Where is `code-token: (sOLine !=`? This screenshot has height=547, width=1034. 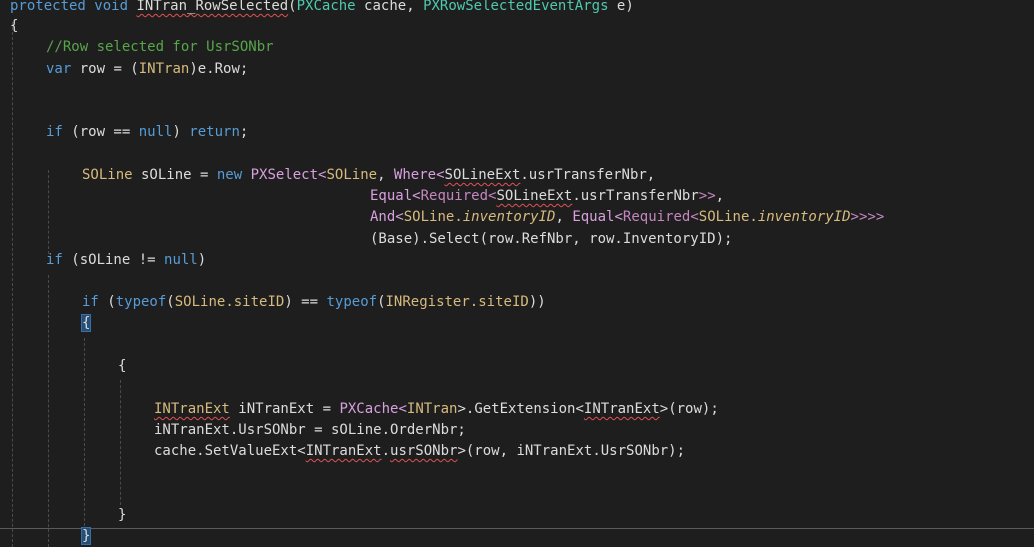 code-token: (sOLine != is located at coordinates (113, 260).